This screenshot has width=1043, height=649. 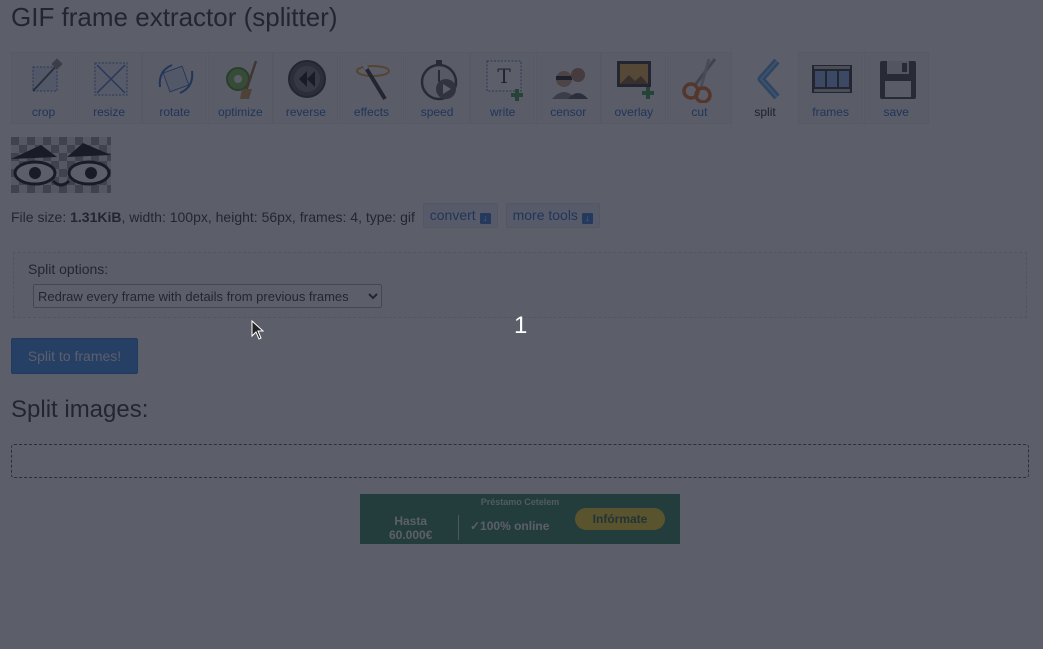 What do you see at coordinates (74, 356) in the screenshot?
I see `split-to-frames-button: Split to frames!` at bounding box center [74, 356].